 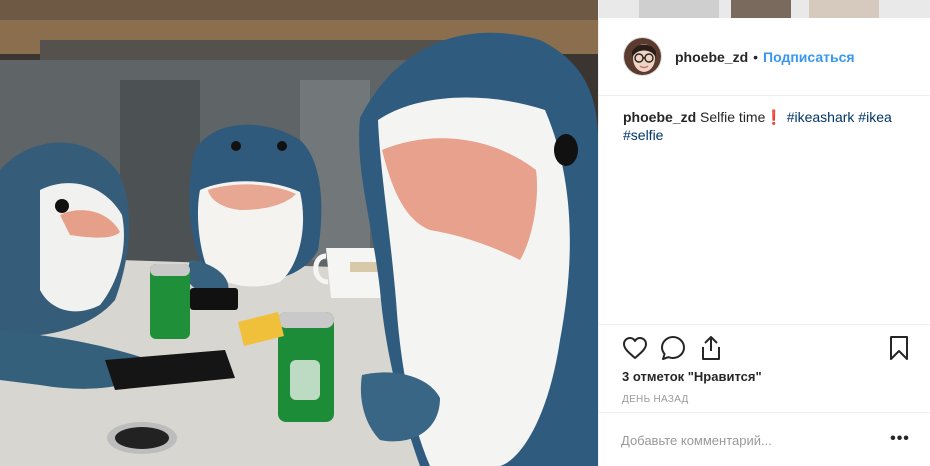 What do you see at coordinates (767, 348) in the screenshot?
I see `post-actions` at bounding box center [767, 348].